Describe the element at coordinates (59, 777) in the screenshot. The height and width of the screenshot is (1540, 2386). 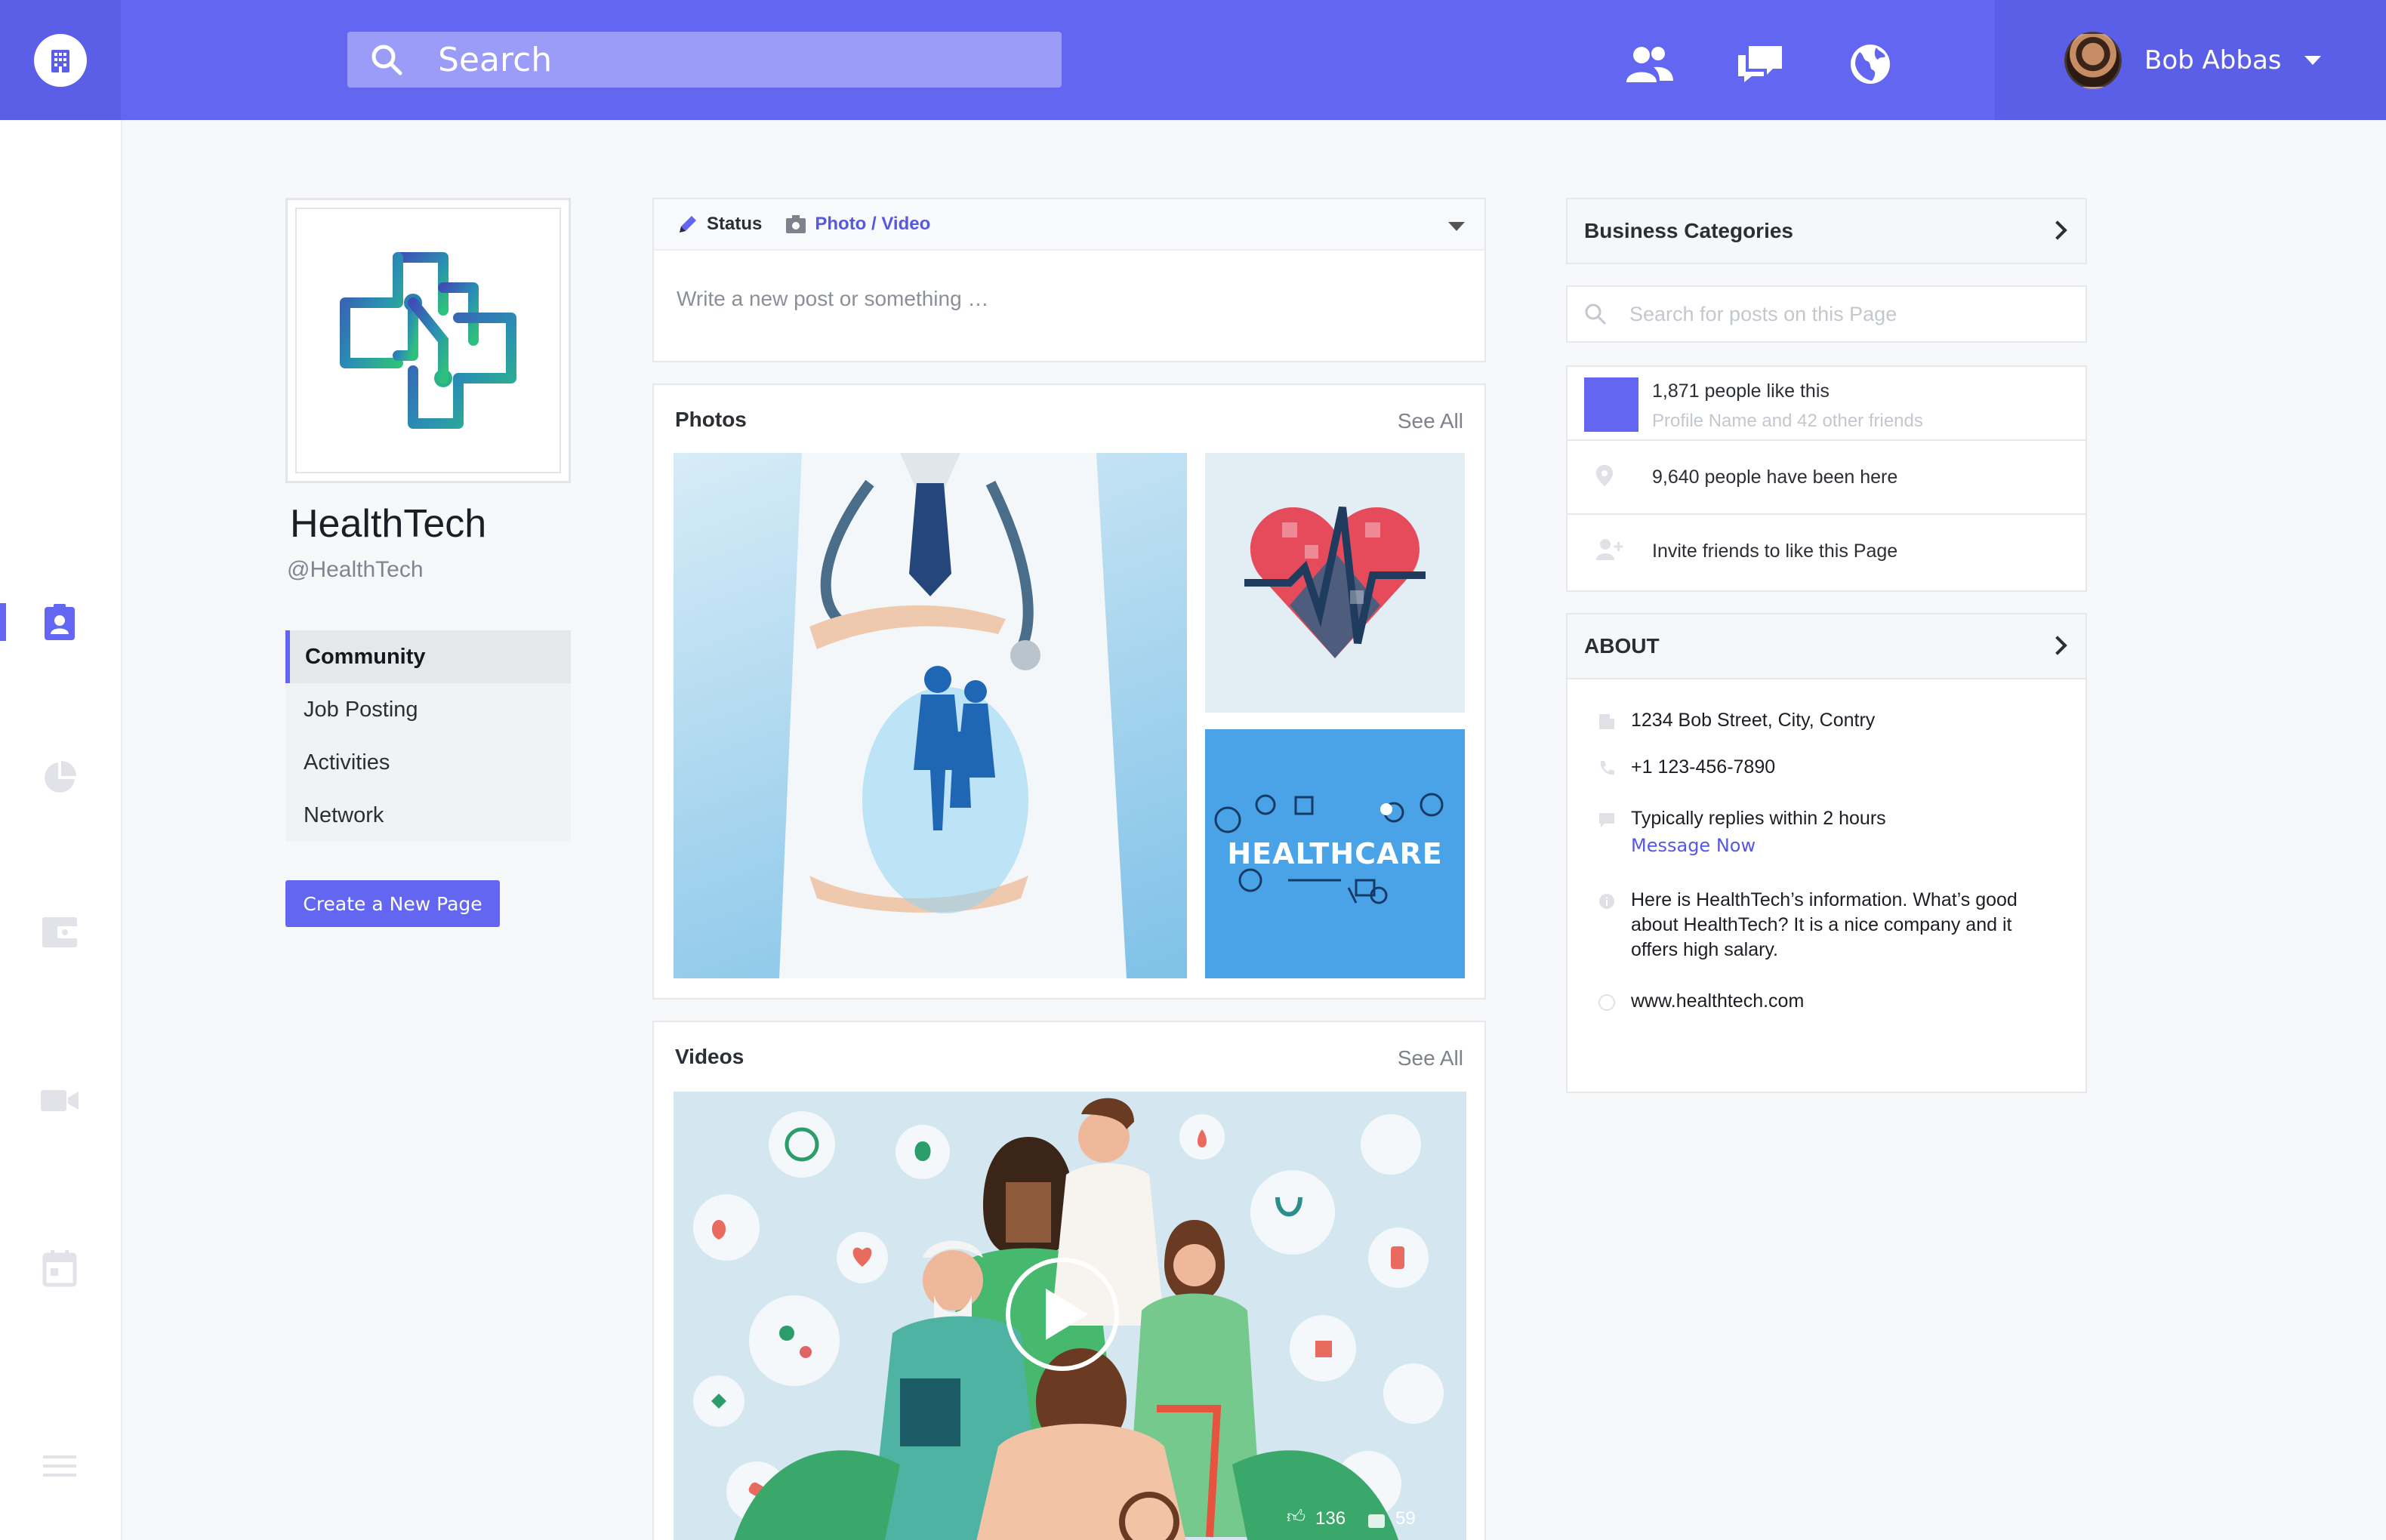
I see `pie-chart-icon` at that location.